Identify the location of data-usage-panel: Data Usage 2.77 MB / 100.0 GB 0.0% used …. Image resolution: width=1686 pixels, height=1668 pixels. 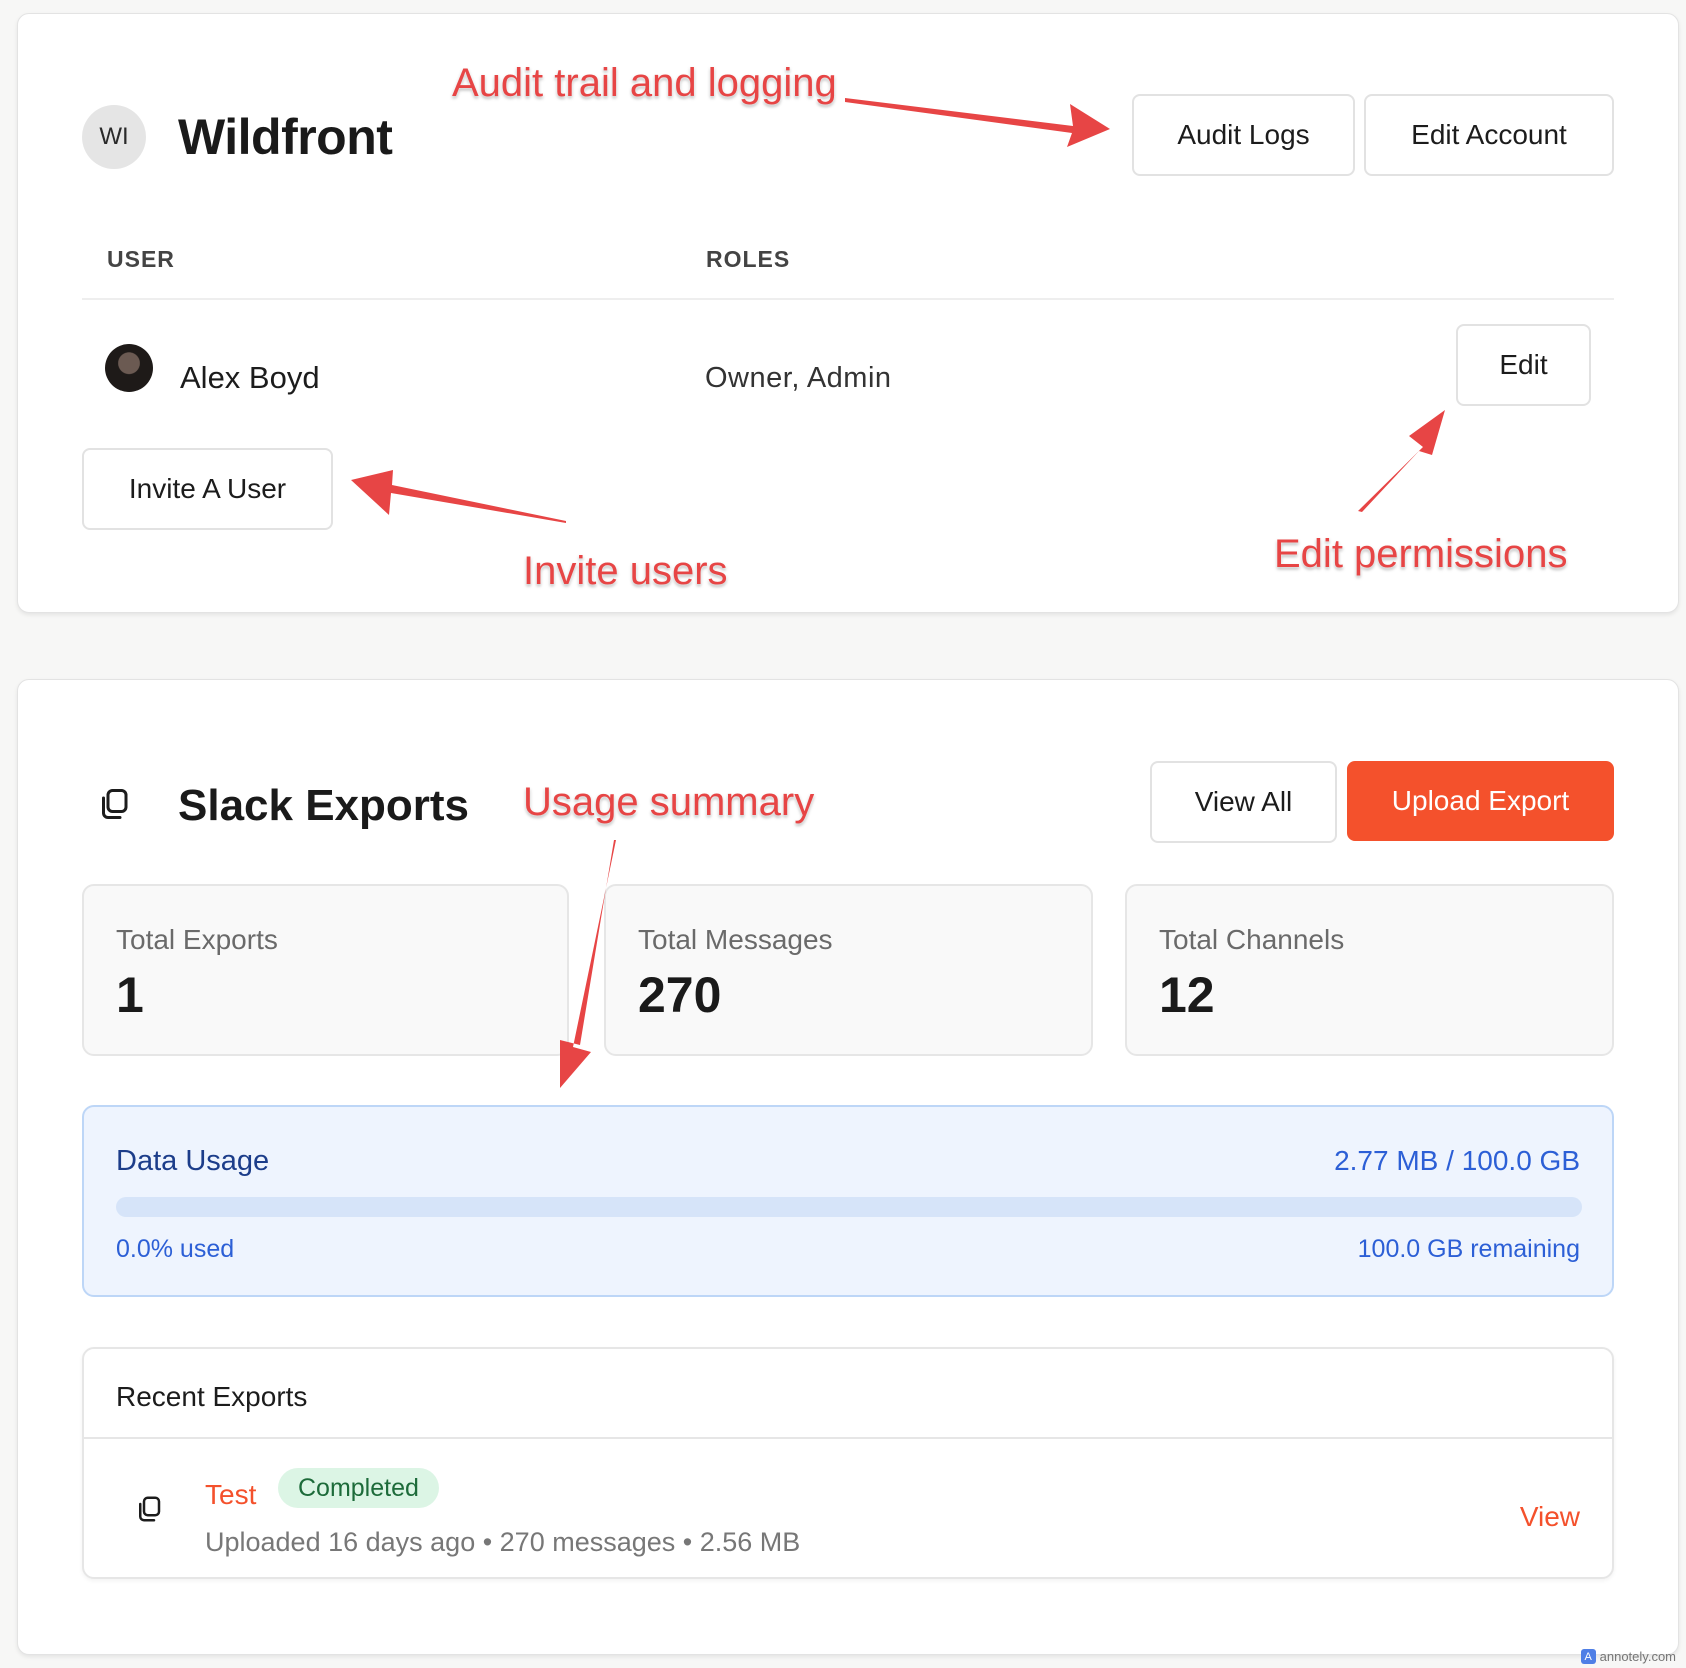
(848, 1201).